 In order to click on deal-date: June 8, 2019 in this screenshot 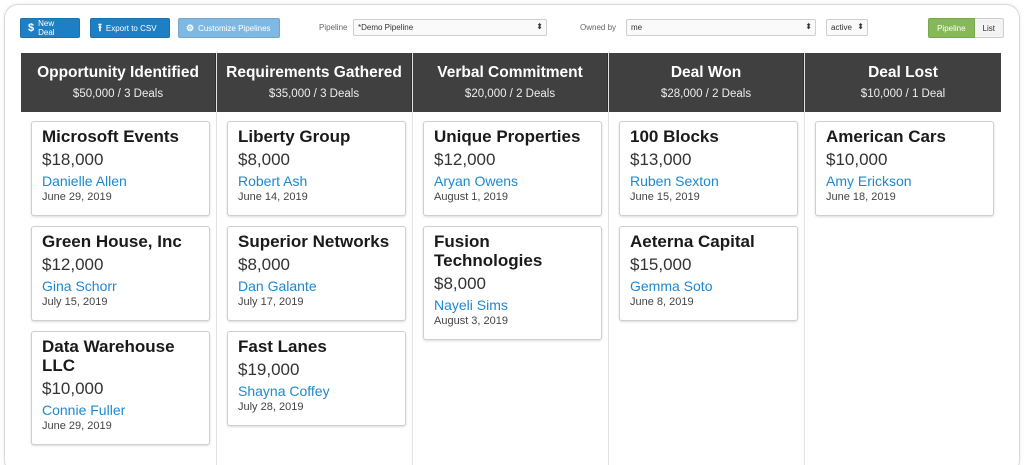, I will do `click(662, 302)`.